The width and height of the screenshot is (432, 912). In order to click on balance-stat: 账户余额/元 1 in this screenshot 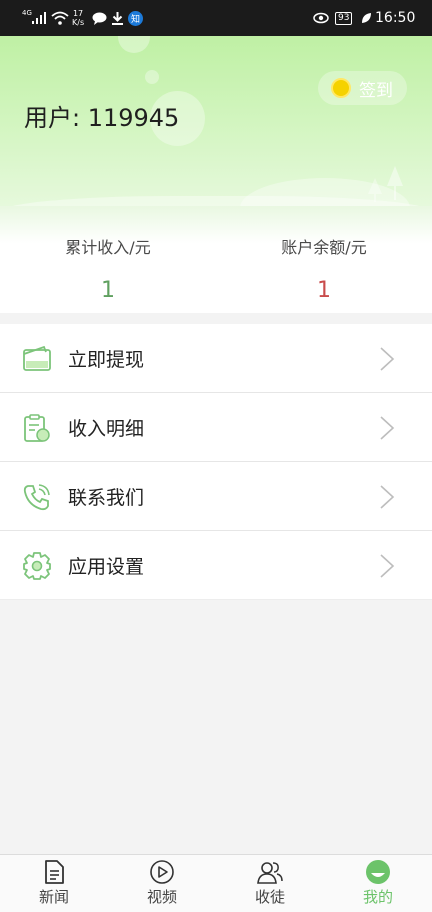, I will do `click(324, 268)`.